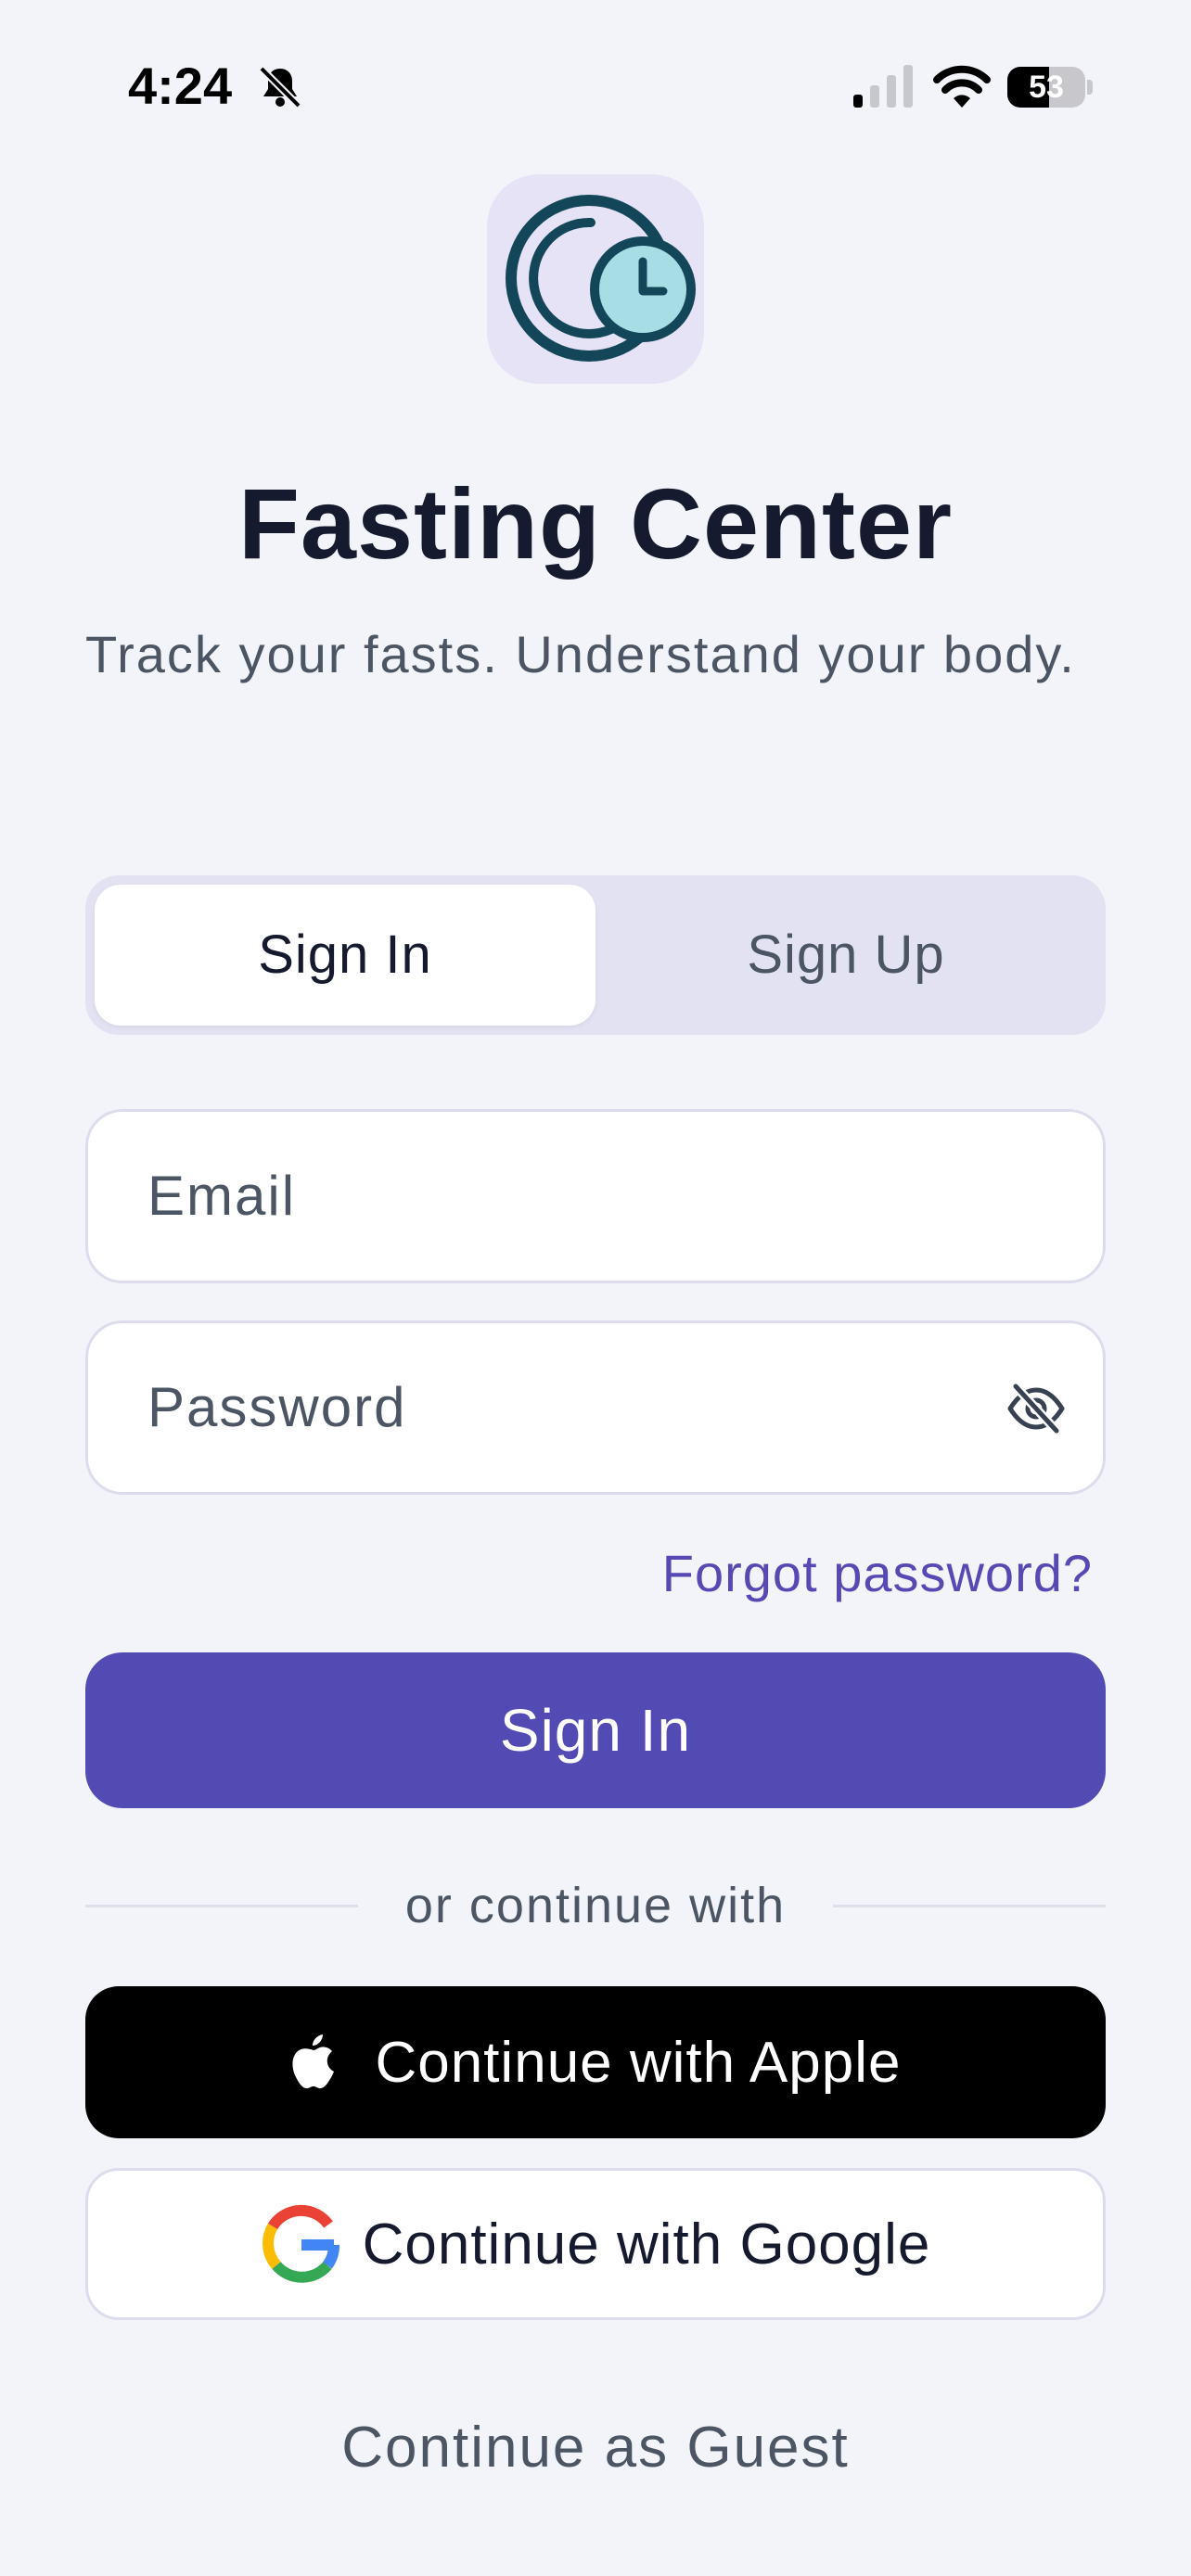 The height and width of the screenshot is (2576, 1191). Describe the element at coordinates (180, 86) in the screenshot. I see `status-time: 4:24` at that location.